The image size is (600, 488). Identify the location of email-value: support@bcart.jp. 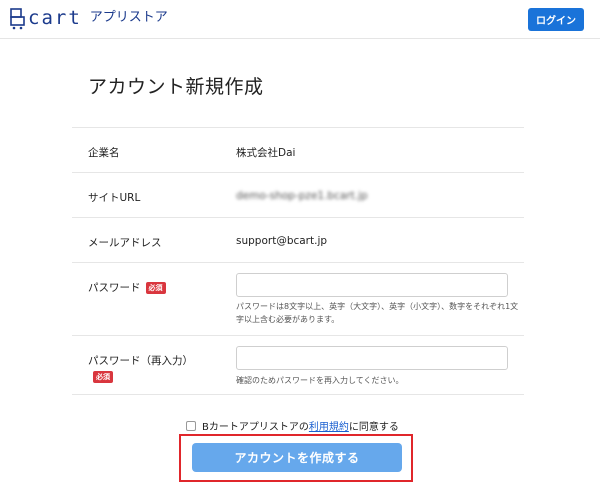
(282, 241).